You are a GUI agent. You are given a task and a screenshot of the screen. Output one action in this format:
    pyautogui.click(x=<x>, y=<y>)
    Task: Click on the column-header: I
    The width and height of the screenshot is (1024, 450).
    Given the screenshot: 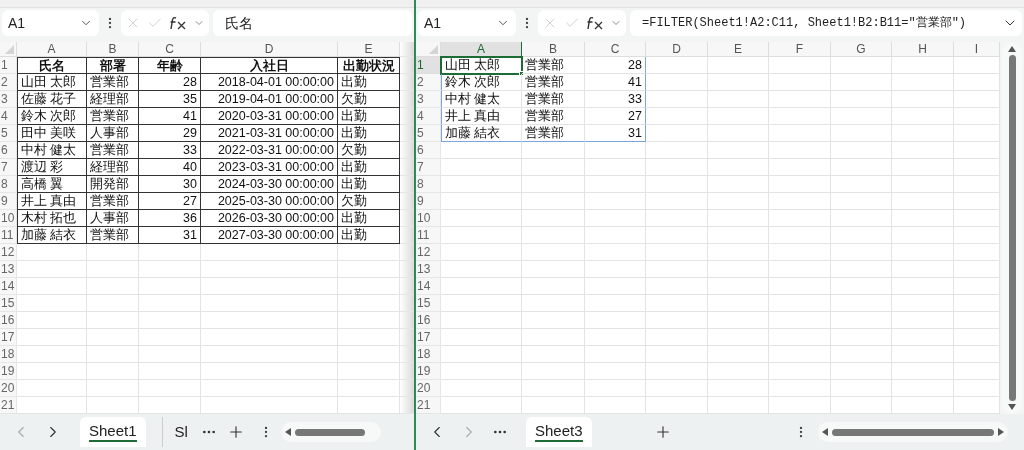 What is the action you would take?
    pyautogui.click(x=977, y=49)
    